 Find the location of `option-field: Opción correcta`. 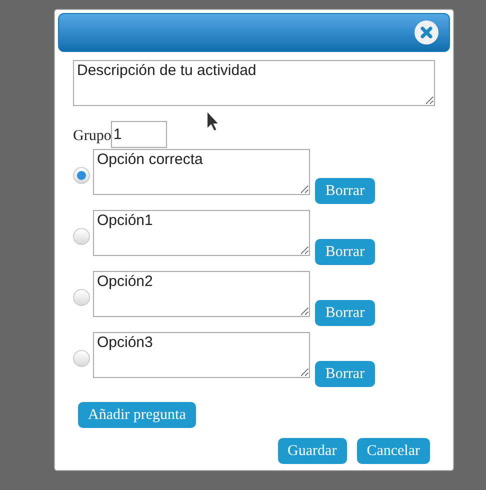

option-field: Opción correcta is located at coordinates (201, 172).